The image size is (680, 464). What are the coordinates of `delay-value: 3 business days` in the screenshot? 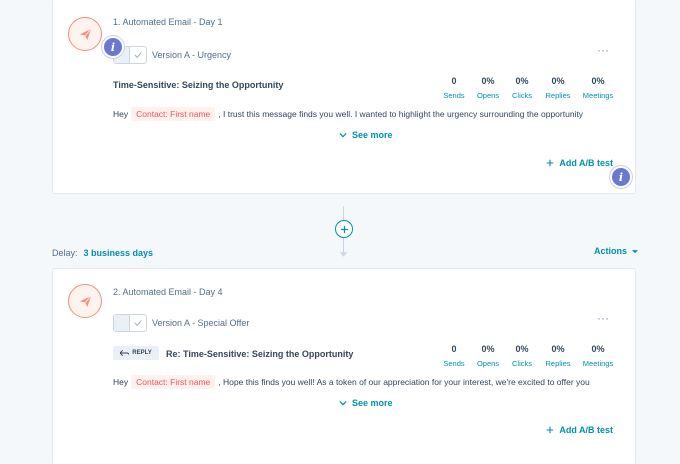 It's located at (119, 253).